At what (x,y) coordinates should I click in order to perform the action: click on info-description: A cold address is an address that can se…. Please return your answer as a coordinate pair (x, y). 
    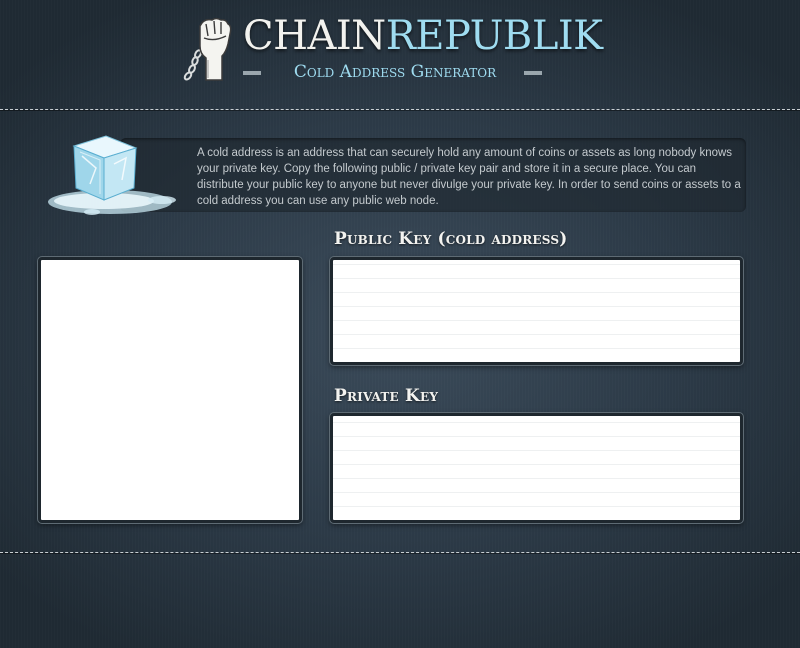
    Looking at the image, I should click on (469, 177).